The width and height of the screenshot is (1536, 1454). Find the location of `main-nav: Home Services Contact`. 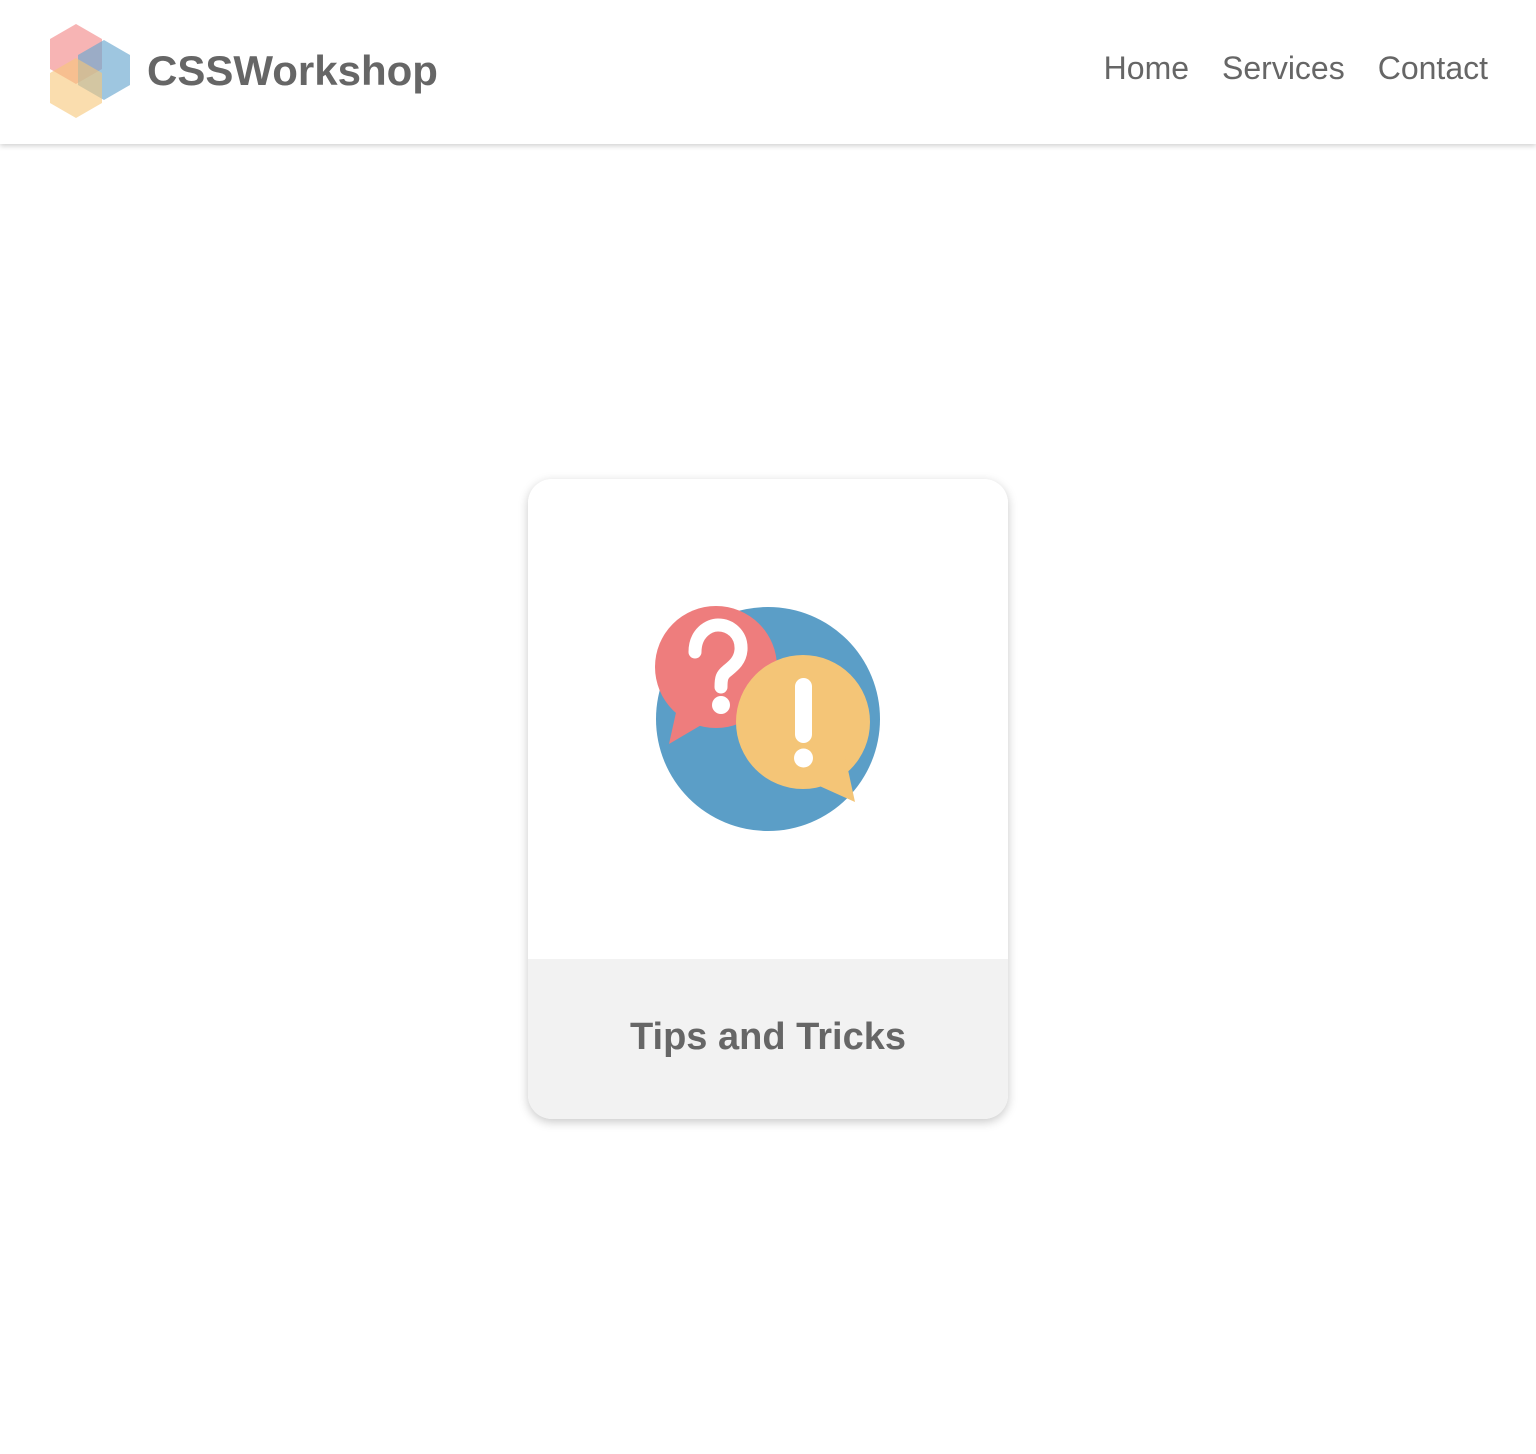

main-nav: Home Services Contact is located at coordinates (1296, 68).